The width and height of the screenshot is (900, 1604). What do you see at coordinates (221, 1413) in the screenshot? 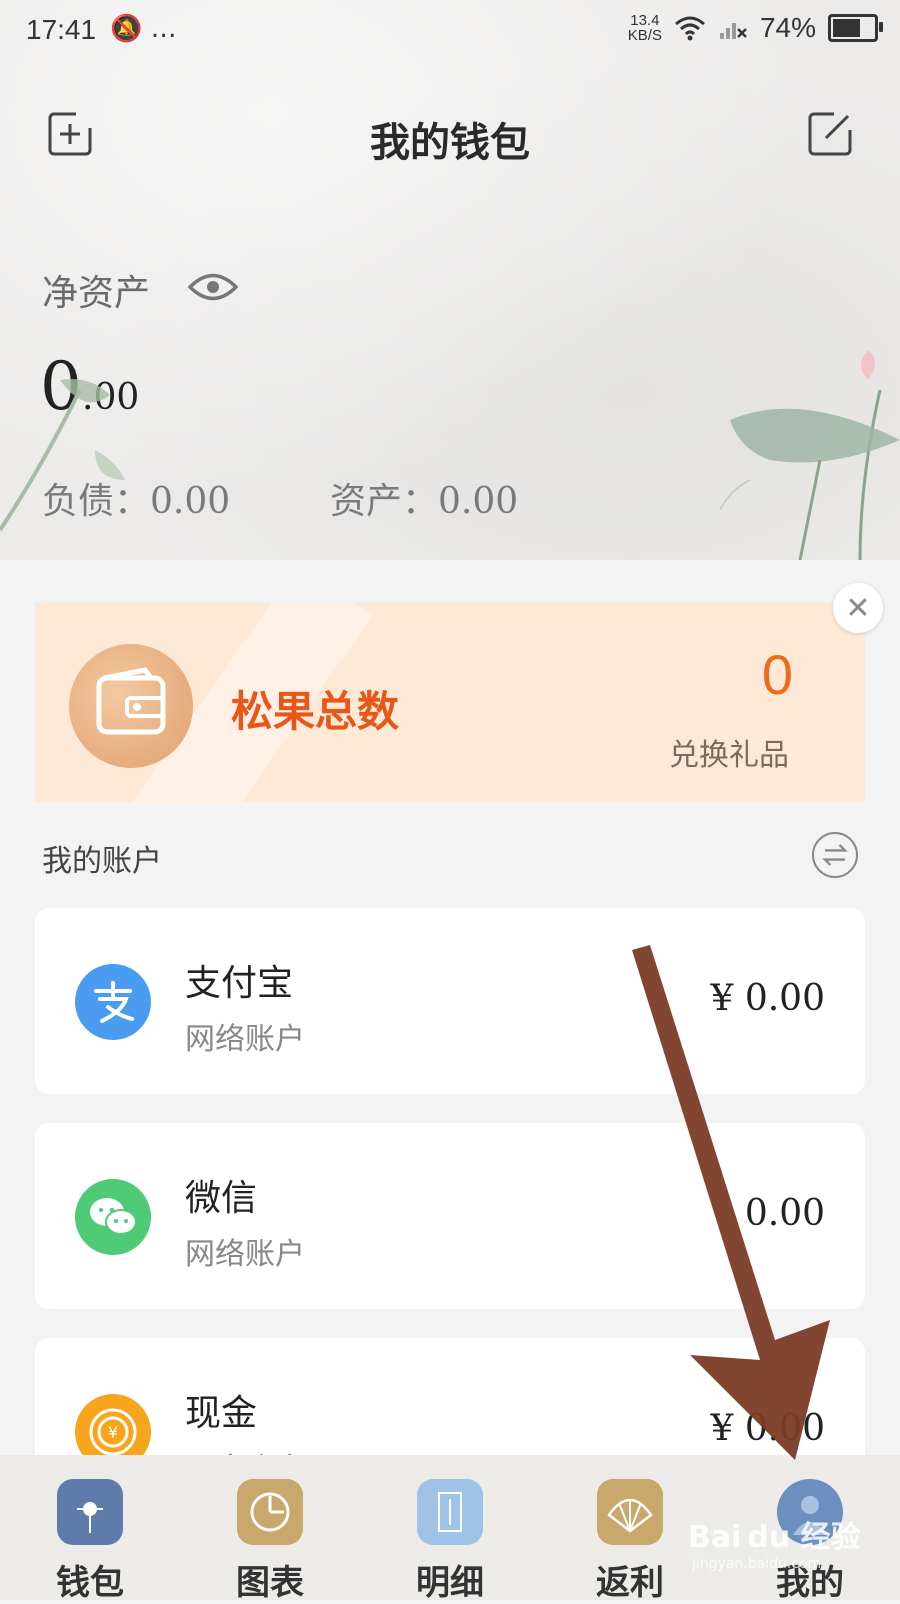
I see `account-name: 现金` at bounding box center [221, 1413].